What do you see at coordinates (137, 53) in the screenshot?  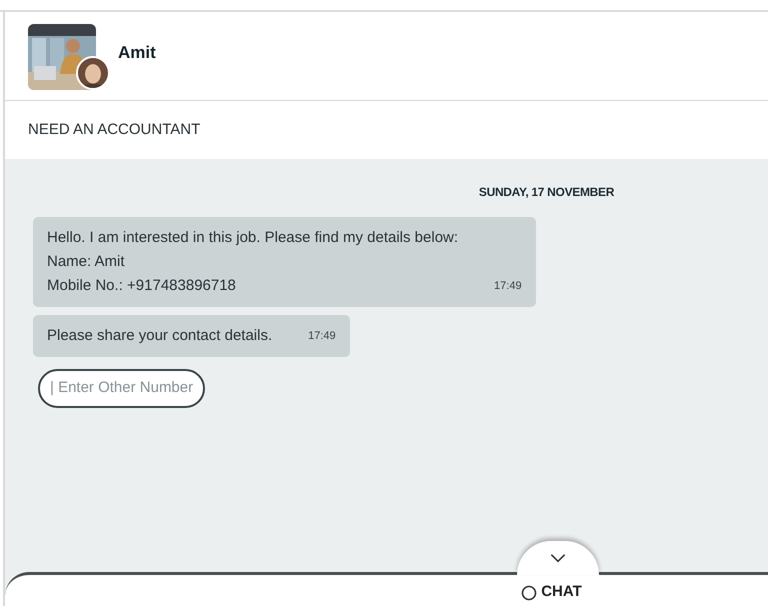 I see `contact-name: Amit` at bounding box center [137, 53].